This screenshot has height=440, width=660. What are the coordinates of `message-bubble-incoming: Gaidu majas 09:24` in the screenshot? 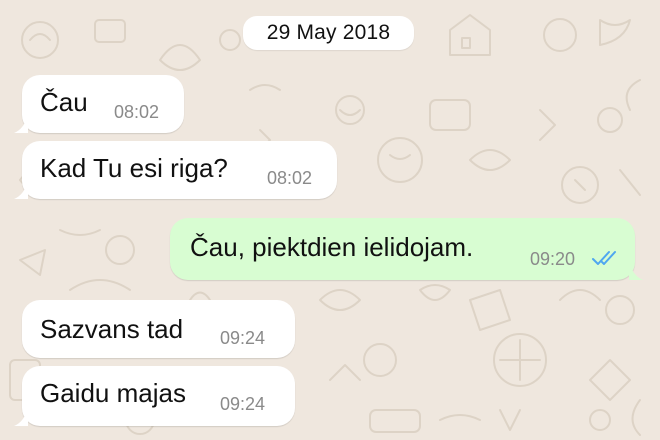 It's located at (154, 396).